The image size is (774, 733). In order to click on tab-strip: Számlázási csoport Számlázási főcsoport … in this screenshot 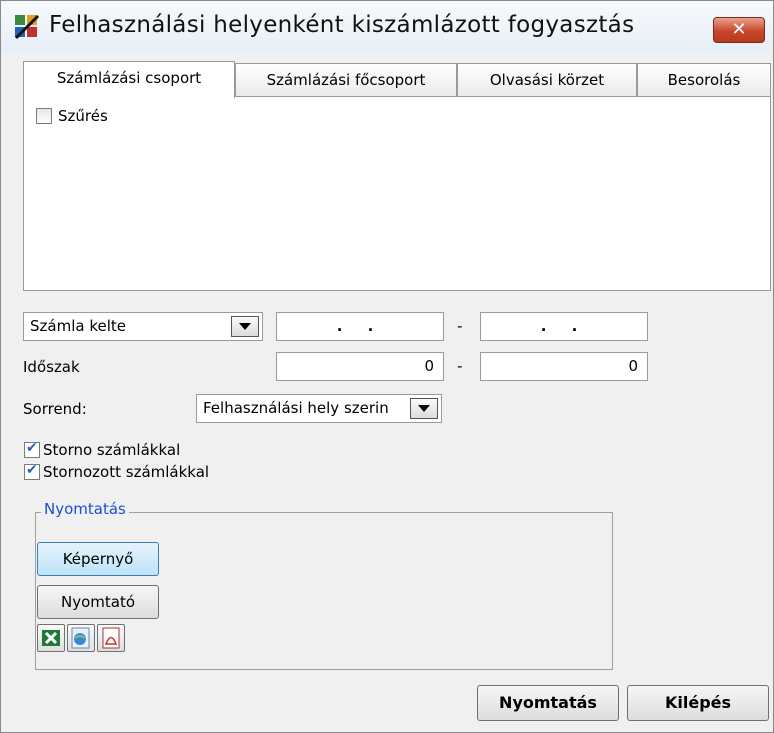, I will do `click(397, 79)`.